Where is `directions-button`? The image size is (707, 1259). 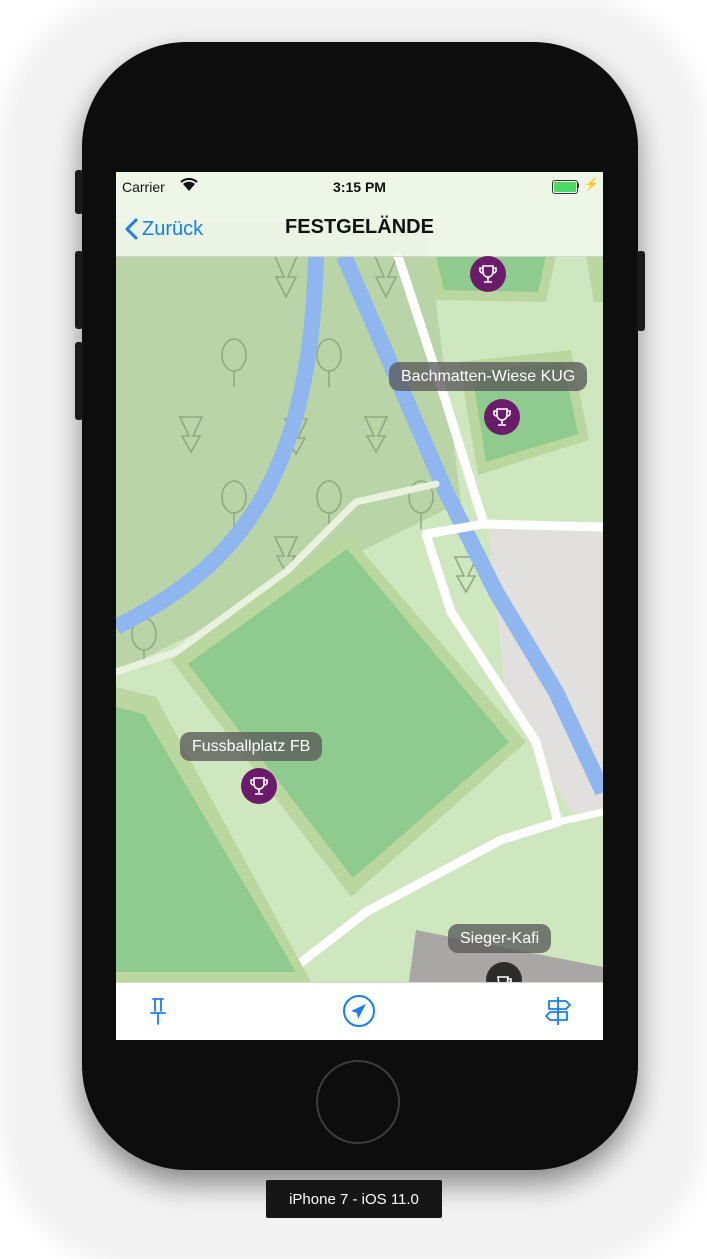
directions-button is located at coordinates (558, 1011).